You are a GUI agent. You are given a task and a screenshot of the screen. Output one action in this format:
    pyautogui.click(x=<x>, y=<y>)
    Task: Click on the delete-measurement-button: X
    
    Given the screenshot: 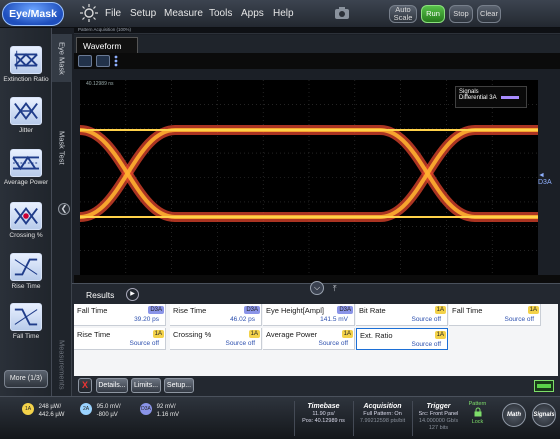 What is the action you would take?
    pyautogui.click(x=85, y=385)
    